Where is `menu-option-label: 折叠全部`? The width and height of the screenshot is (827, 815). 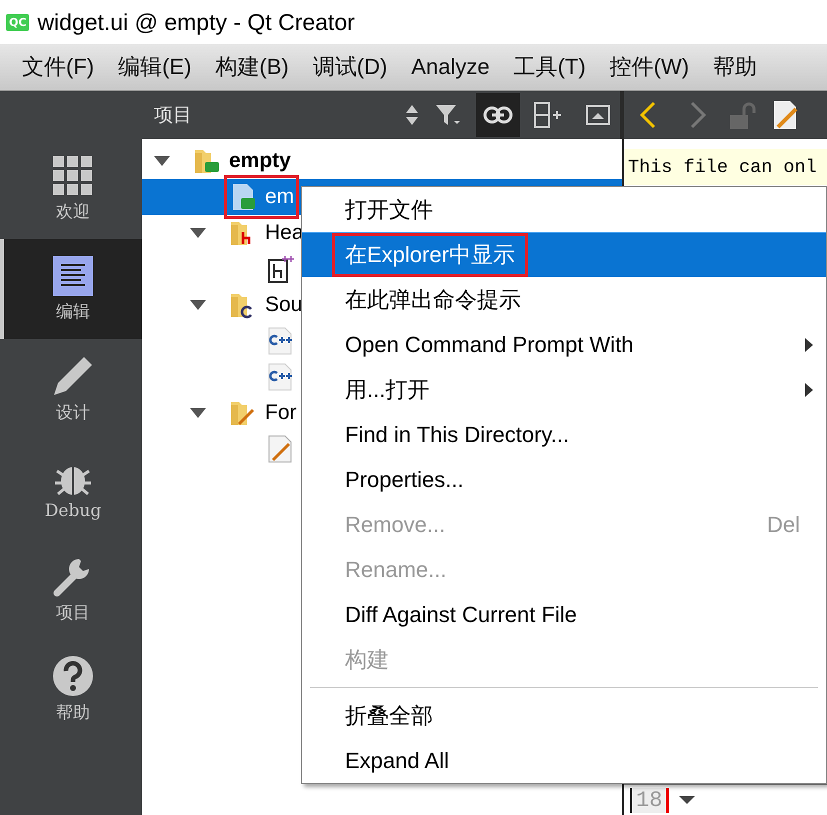
menu-option-label: 折叠全部 is located at coordinates (389, 716).